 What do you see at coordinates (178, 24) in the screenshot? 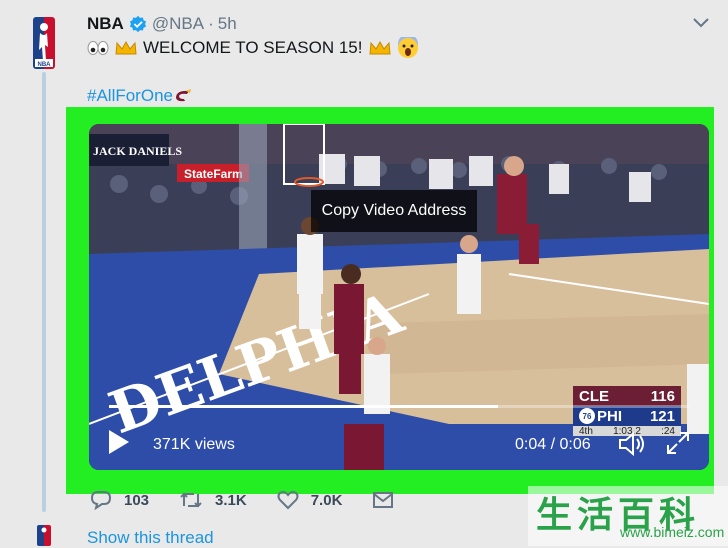
I see `author-handle: @NBA` at bounding box center [178, 24].